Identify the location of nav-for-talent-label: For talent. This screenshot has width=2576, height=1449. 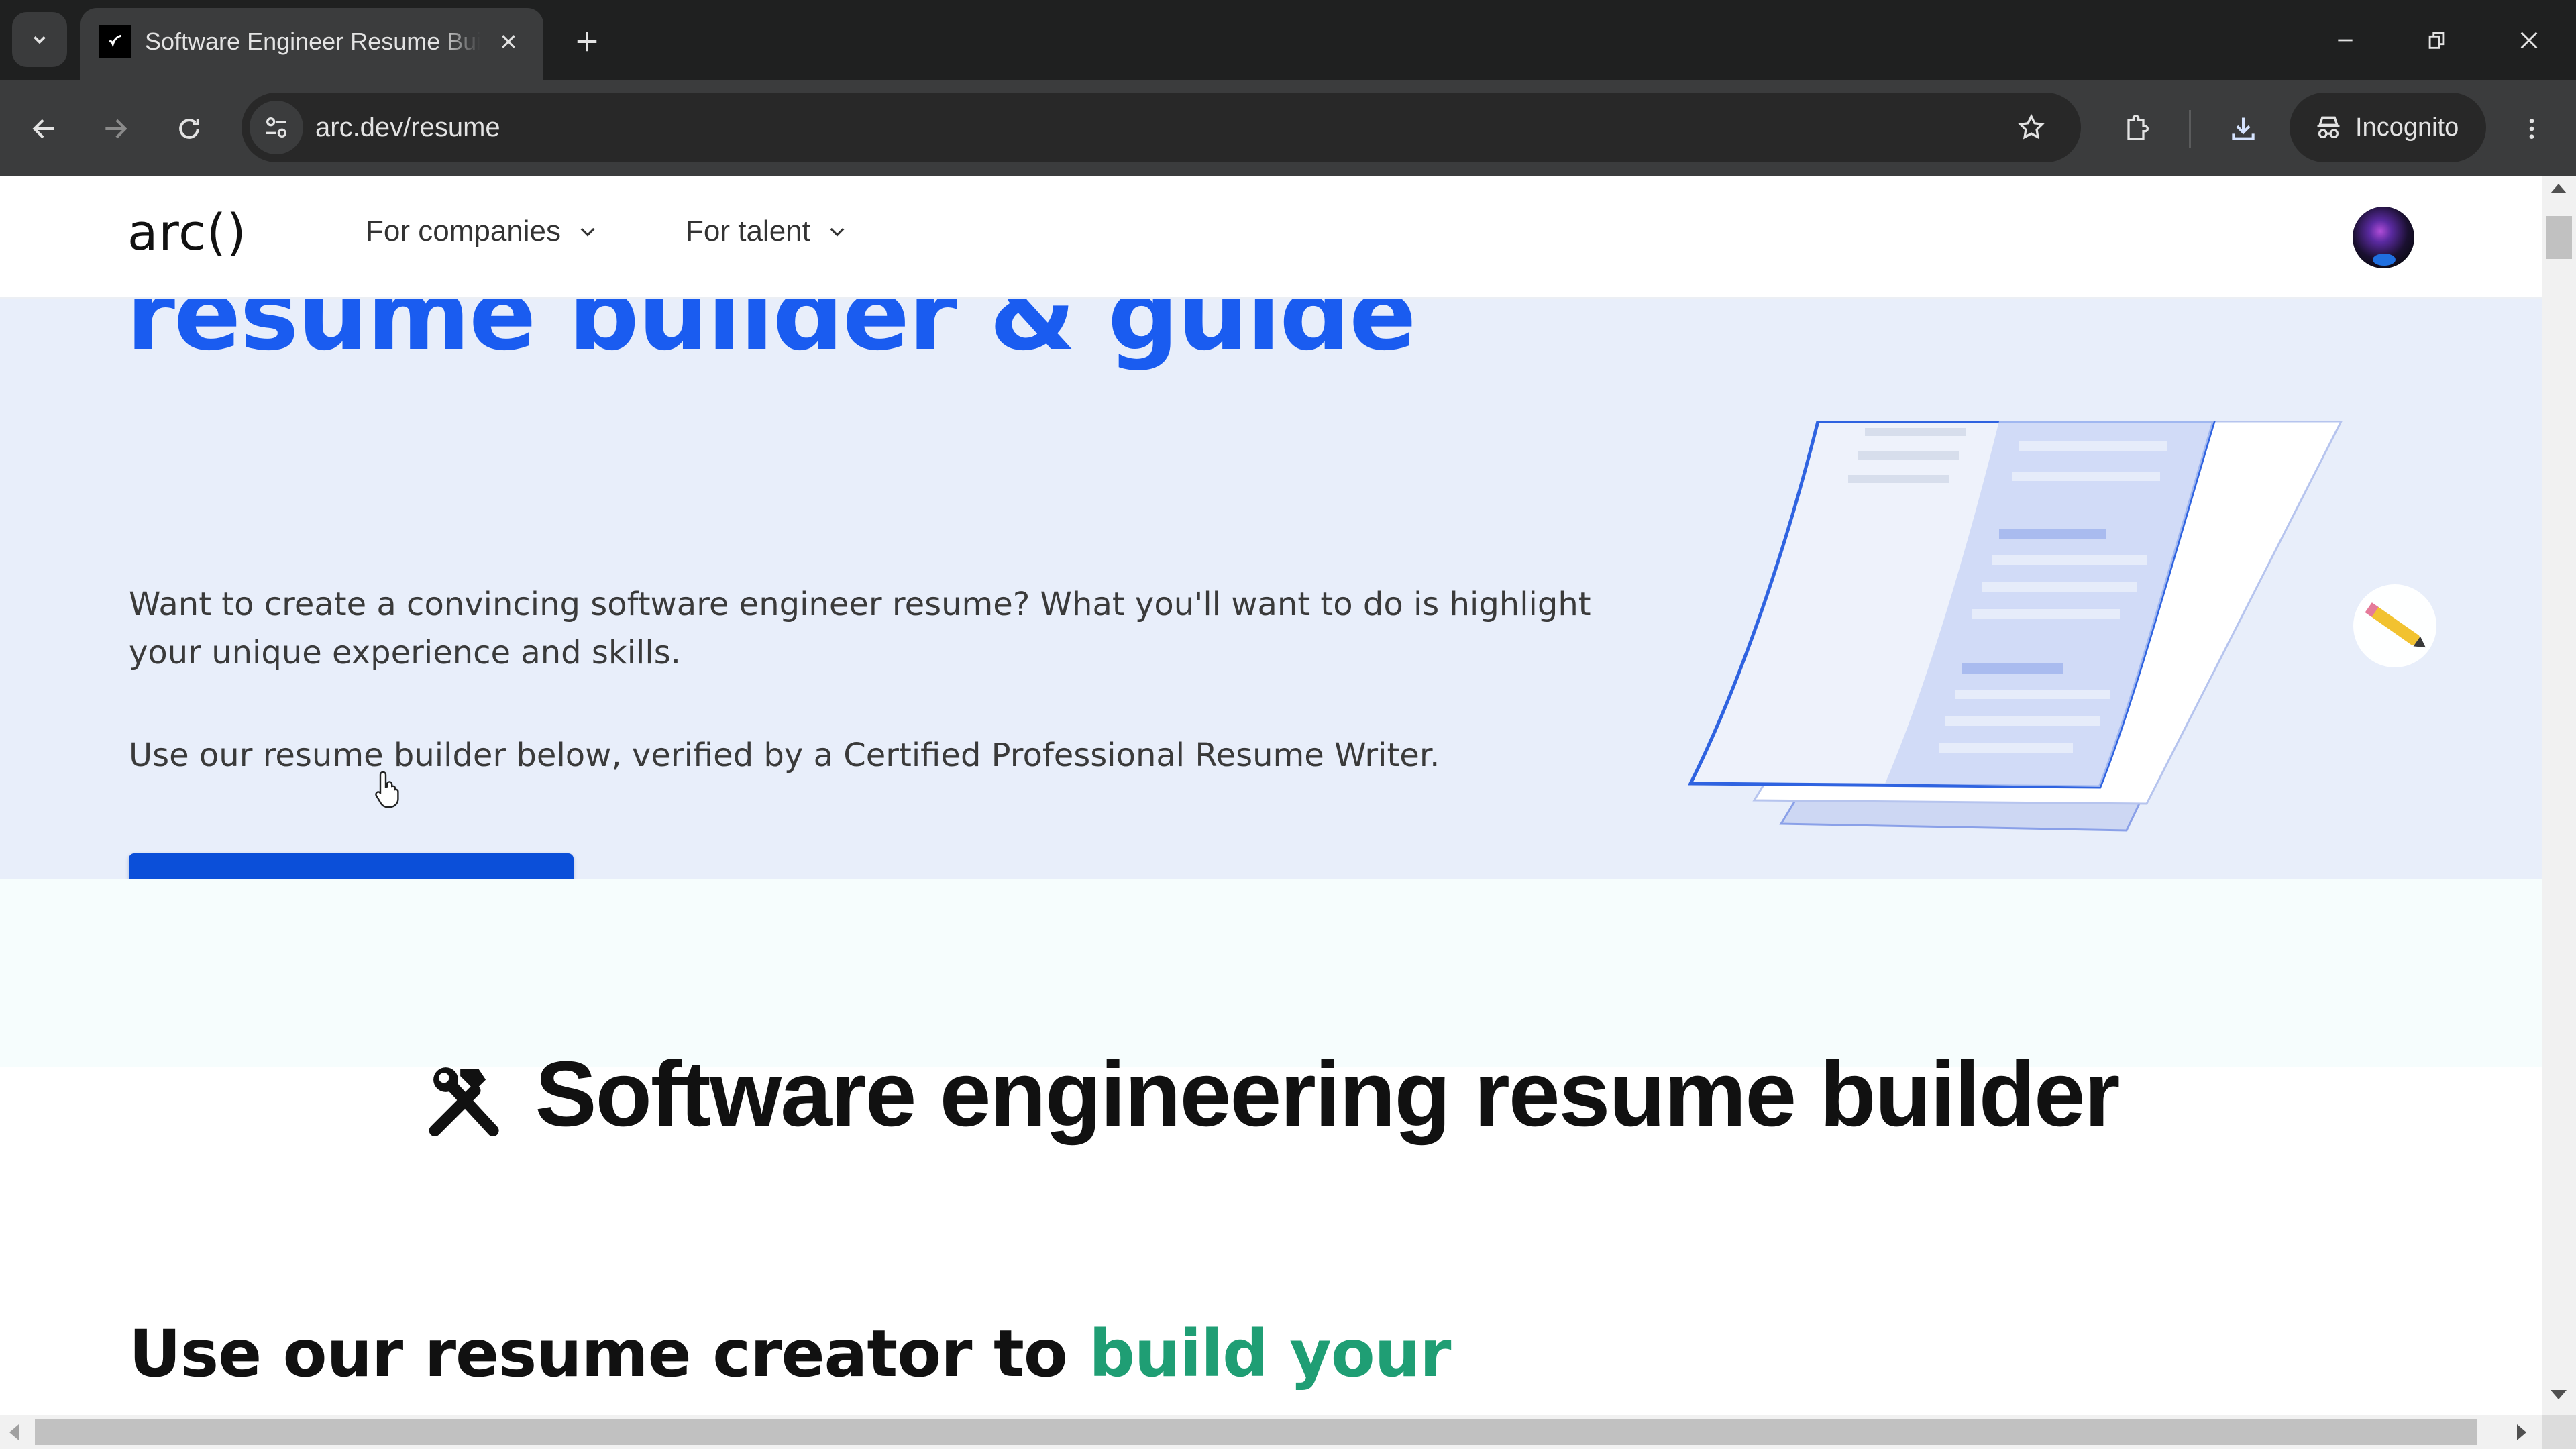
(748, 231).